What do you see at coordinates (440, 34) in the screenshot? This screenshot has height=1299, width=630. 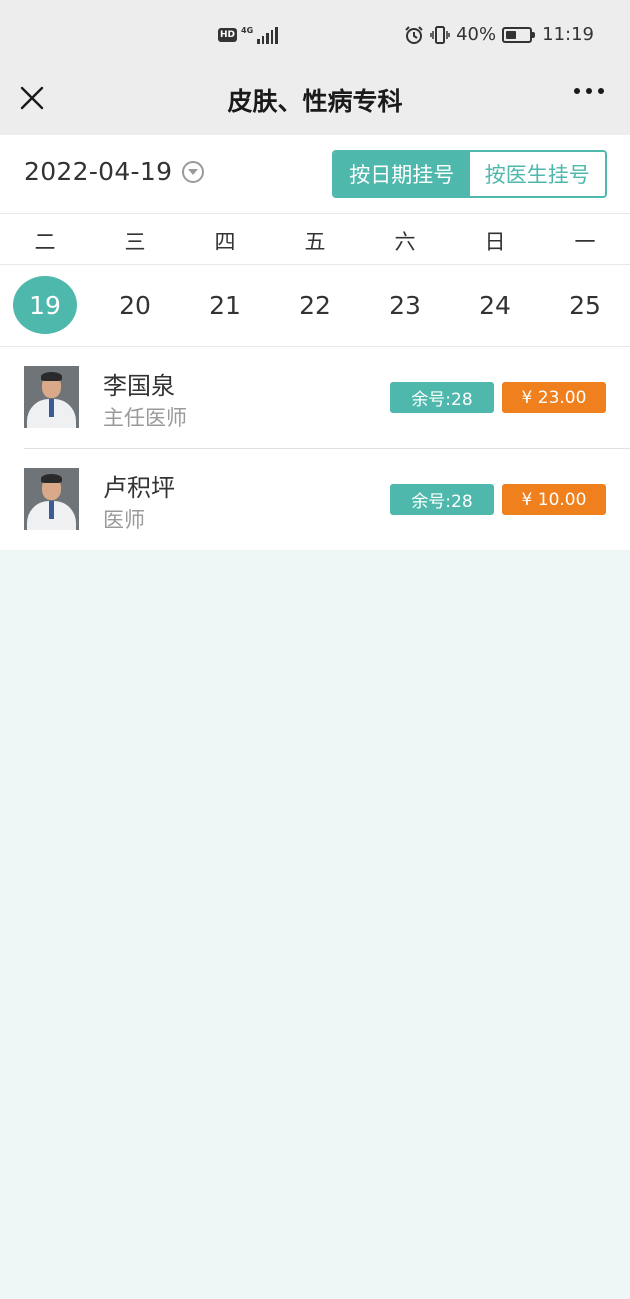 I see `vibrate-icon` at bounding box center [440, 34].